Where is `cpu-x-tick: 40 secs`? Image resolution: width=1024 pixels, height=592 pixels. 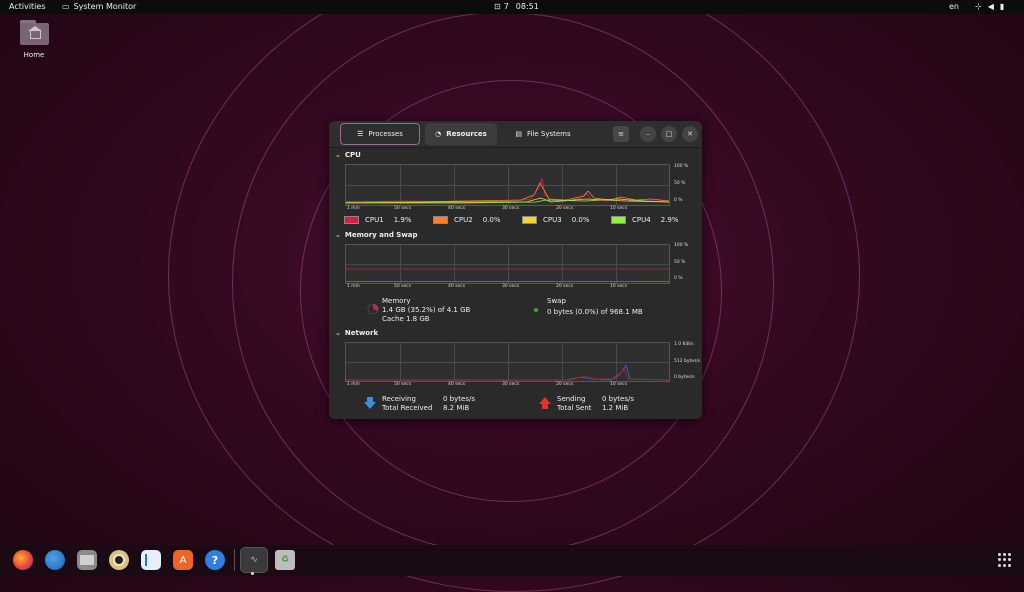
cpu-x-tick: 40 secs is located at coordinates (457, 208).